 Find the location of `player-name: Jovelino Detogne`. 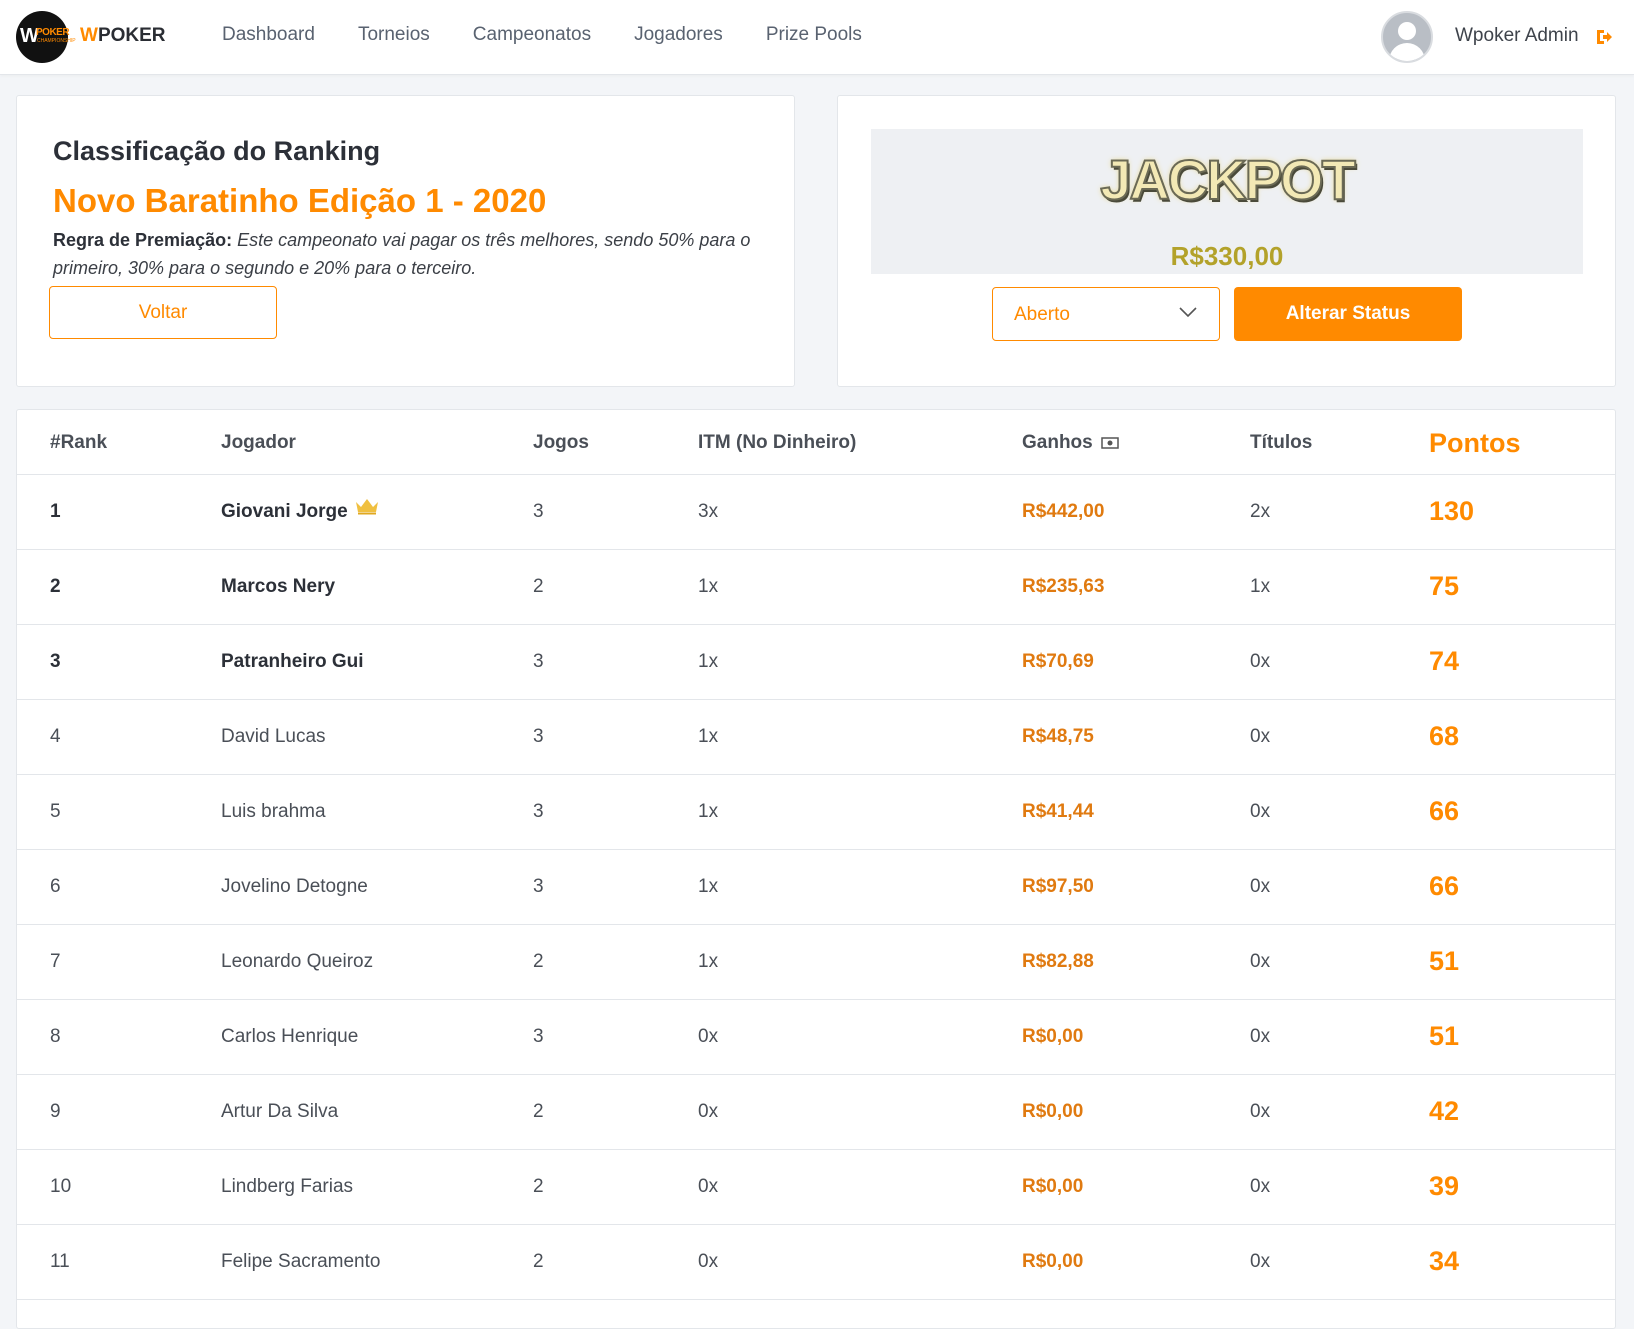

player-name: Jovelino Detogne is located at coordinates (294, 887).